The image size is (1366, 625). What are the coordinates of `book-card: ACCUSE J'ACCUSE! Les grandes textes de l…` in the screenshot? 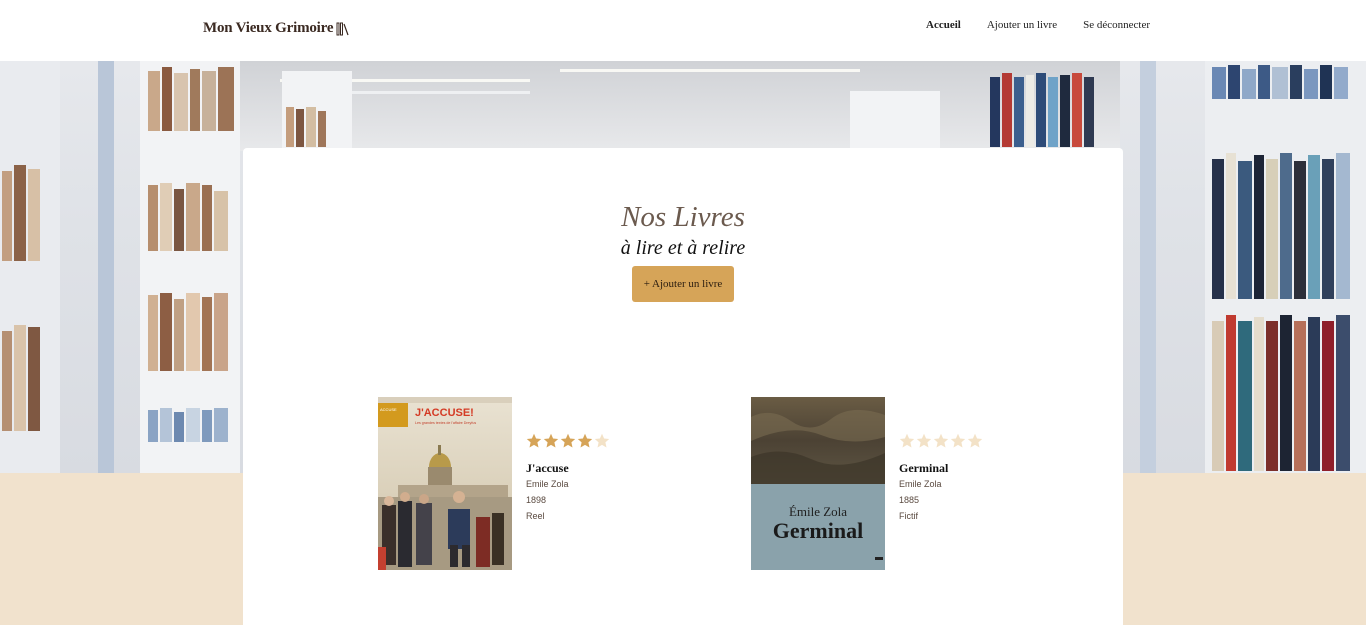 It's located at (518, 484).